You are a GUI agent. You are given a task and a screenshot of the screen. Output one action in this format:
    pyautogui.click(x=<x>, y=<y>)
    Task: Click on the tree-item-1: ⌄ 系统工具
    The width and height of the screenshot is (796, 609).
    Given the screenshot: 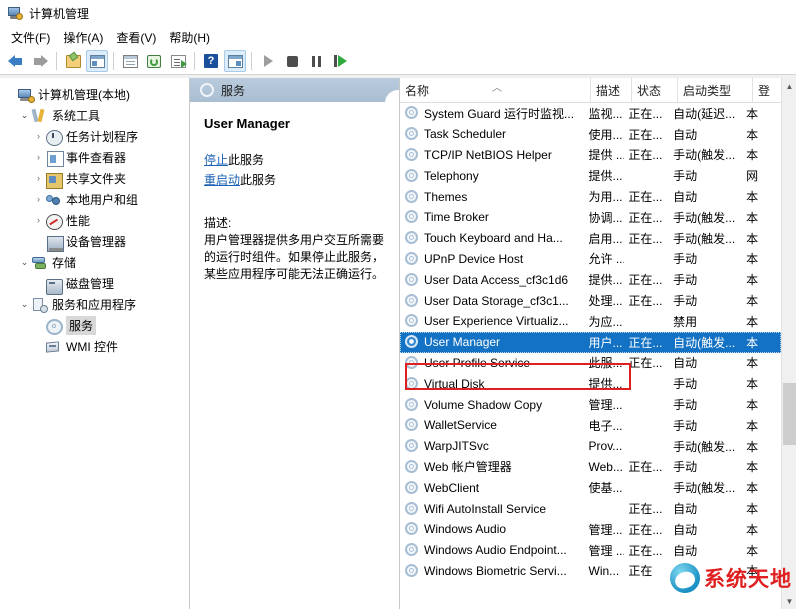 What is the action you would take?
    pyautogui.click(x=94, y=115)
    